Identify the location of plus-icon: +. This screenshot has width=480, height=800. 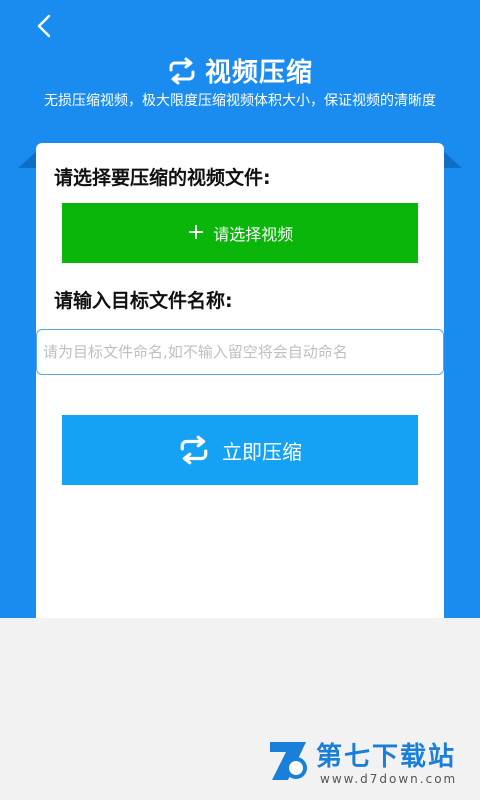
(196, 232).